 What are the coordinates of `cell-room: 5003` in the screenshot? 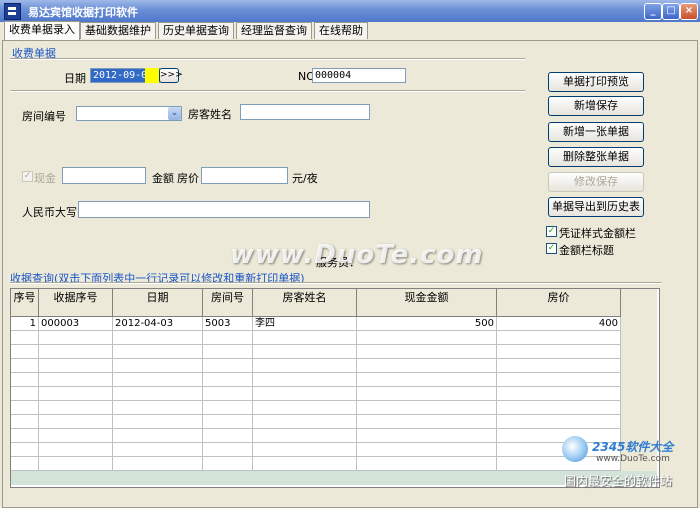 It's located at (228, 324).